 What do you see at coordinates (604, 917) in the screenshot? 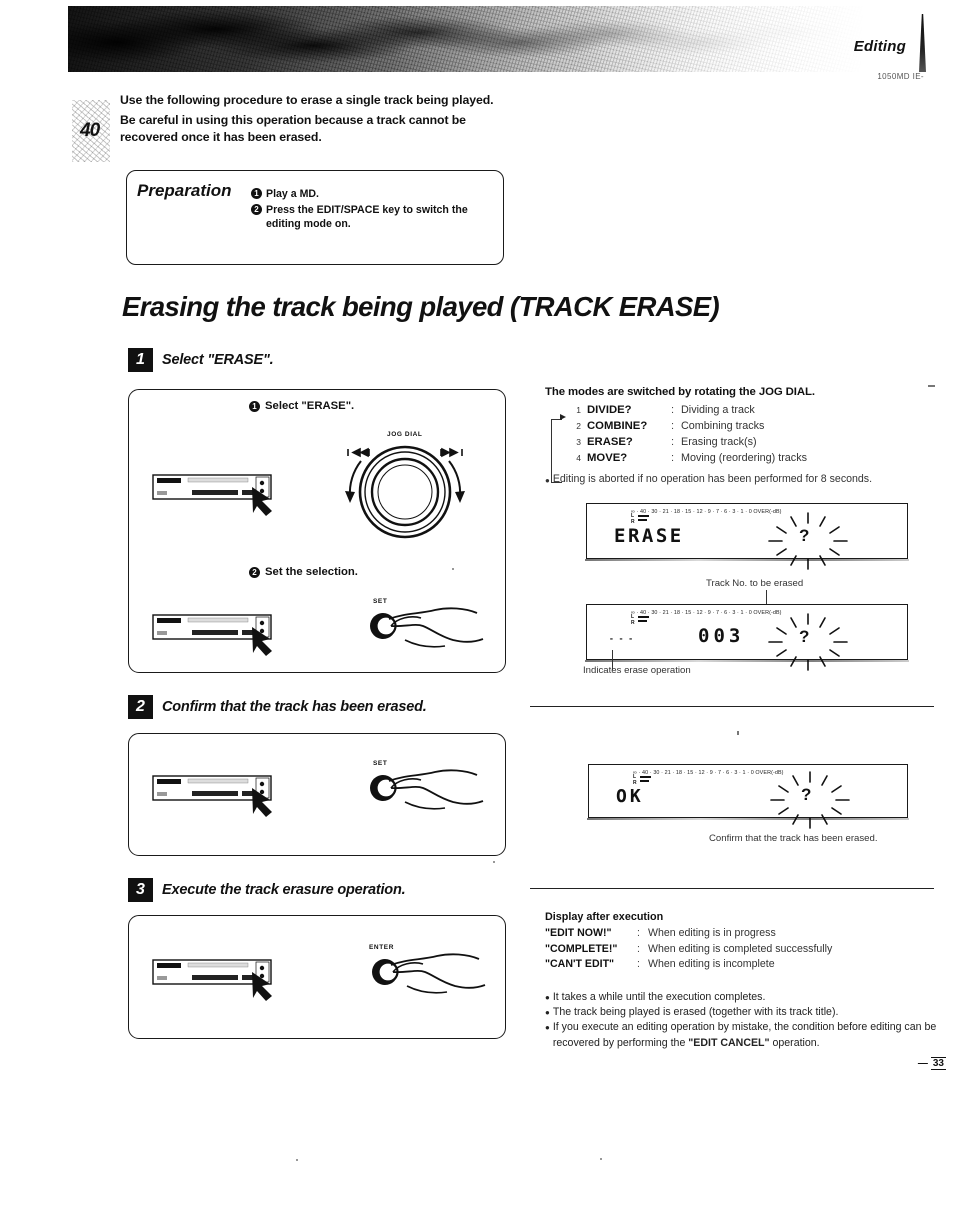
I see `dae-title: Display after execution` at bounding box center [604, 917].